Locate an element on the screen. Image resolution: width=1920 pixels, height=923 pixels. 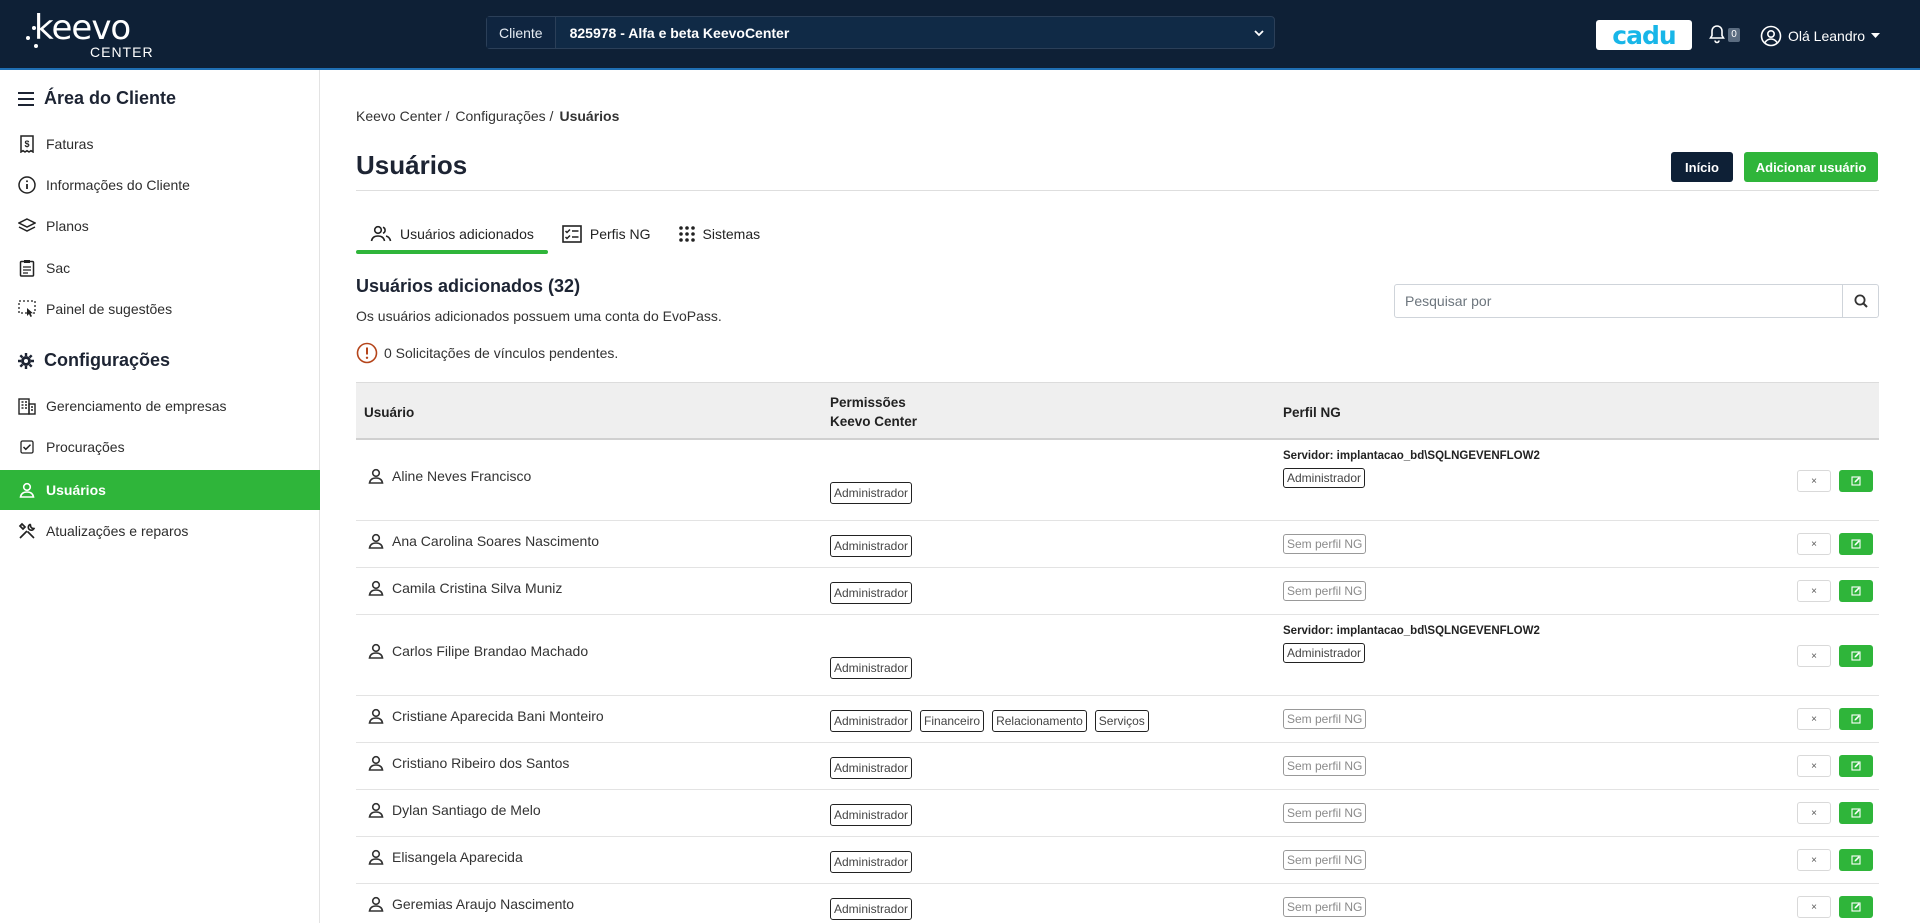
client-select: Cliente 825978 - Alfa e beta KeevoCenter is located at coordinates (880, 32).